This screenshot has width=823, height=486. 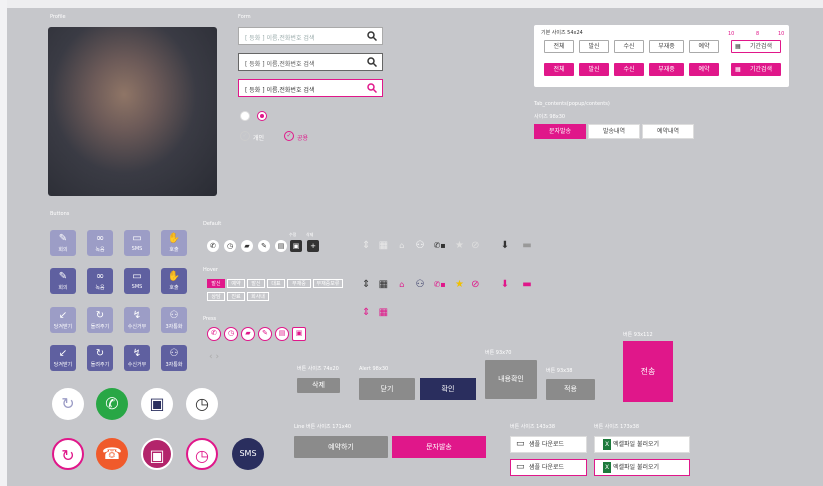 I want to click on tab-incoming: 수신, so click(x=629, y=46).